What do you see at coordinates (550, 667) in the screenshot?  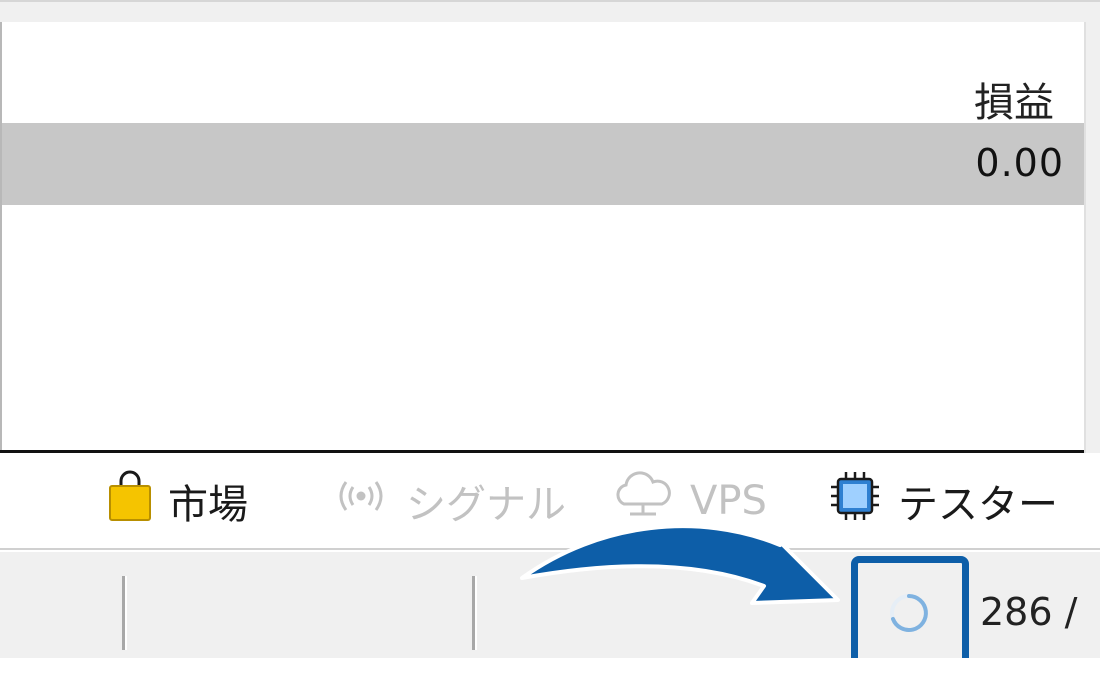 I see `bottom-margin` at bounding box center [550, 667].